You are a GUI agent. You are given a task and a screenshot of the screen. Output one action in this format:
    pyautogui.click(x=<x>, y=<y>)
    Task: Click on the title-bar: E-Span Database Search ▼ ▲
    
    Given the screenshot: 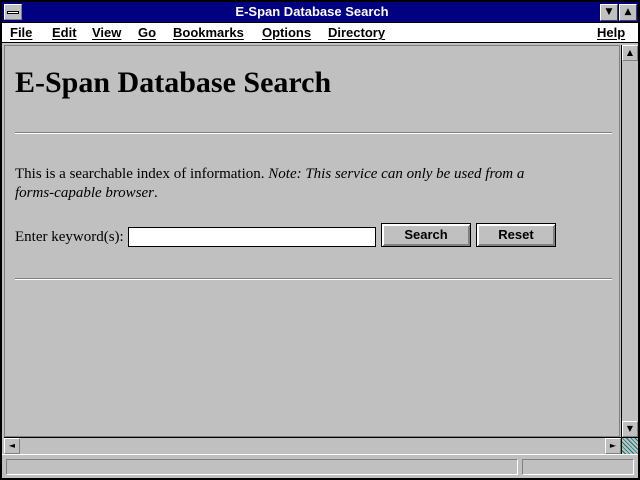 What is the action you would take?
    pyautogui.click(x=320, y=12)
    